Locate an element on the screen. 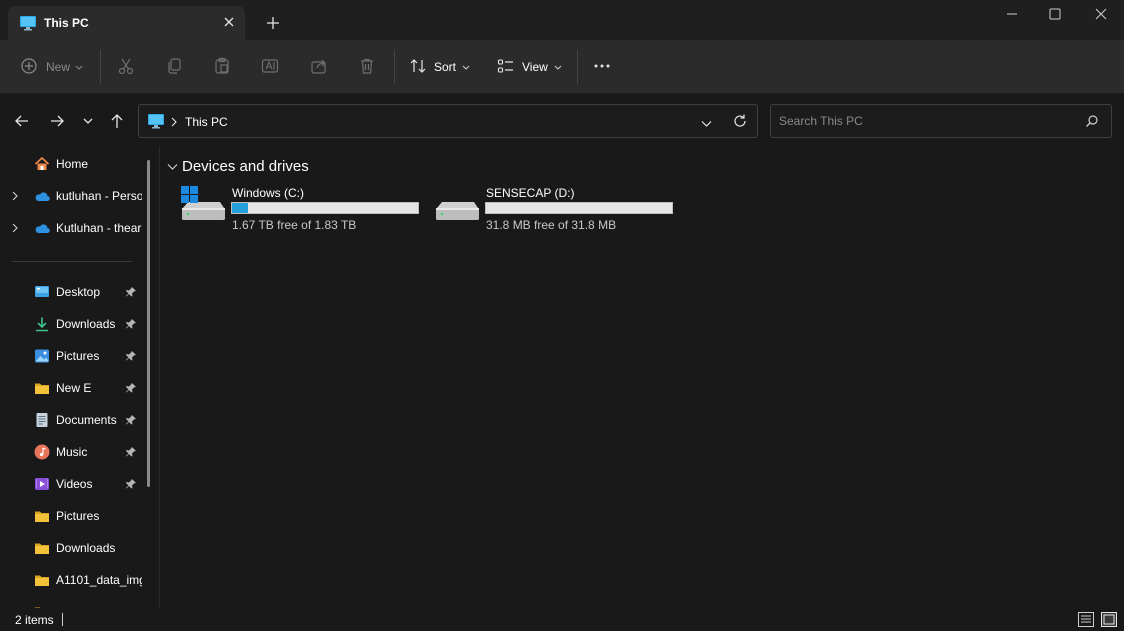  view-label: View is located at coordinates (535, 67).